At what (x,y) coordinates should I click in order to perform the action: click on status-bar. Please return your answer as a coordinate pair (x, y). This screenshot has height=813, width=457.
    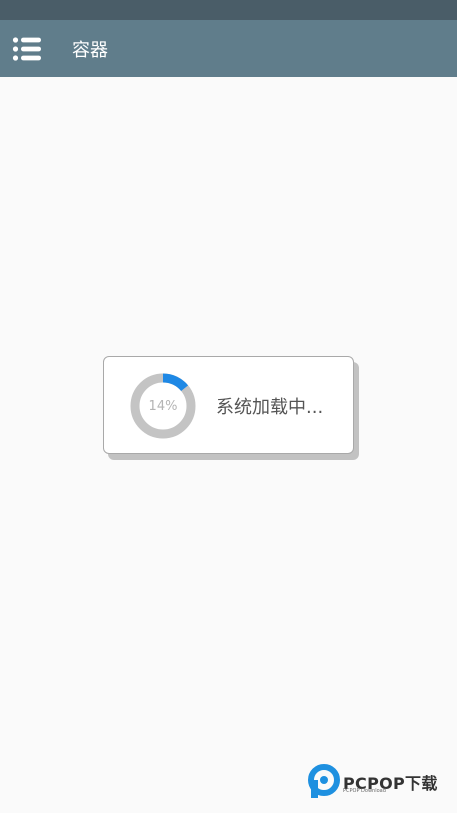
    Looking at the image, I should click on (228, 10).